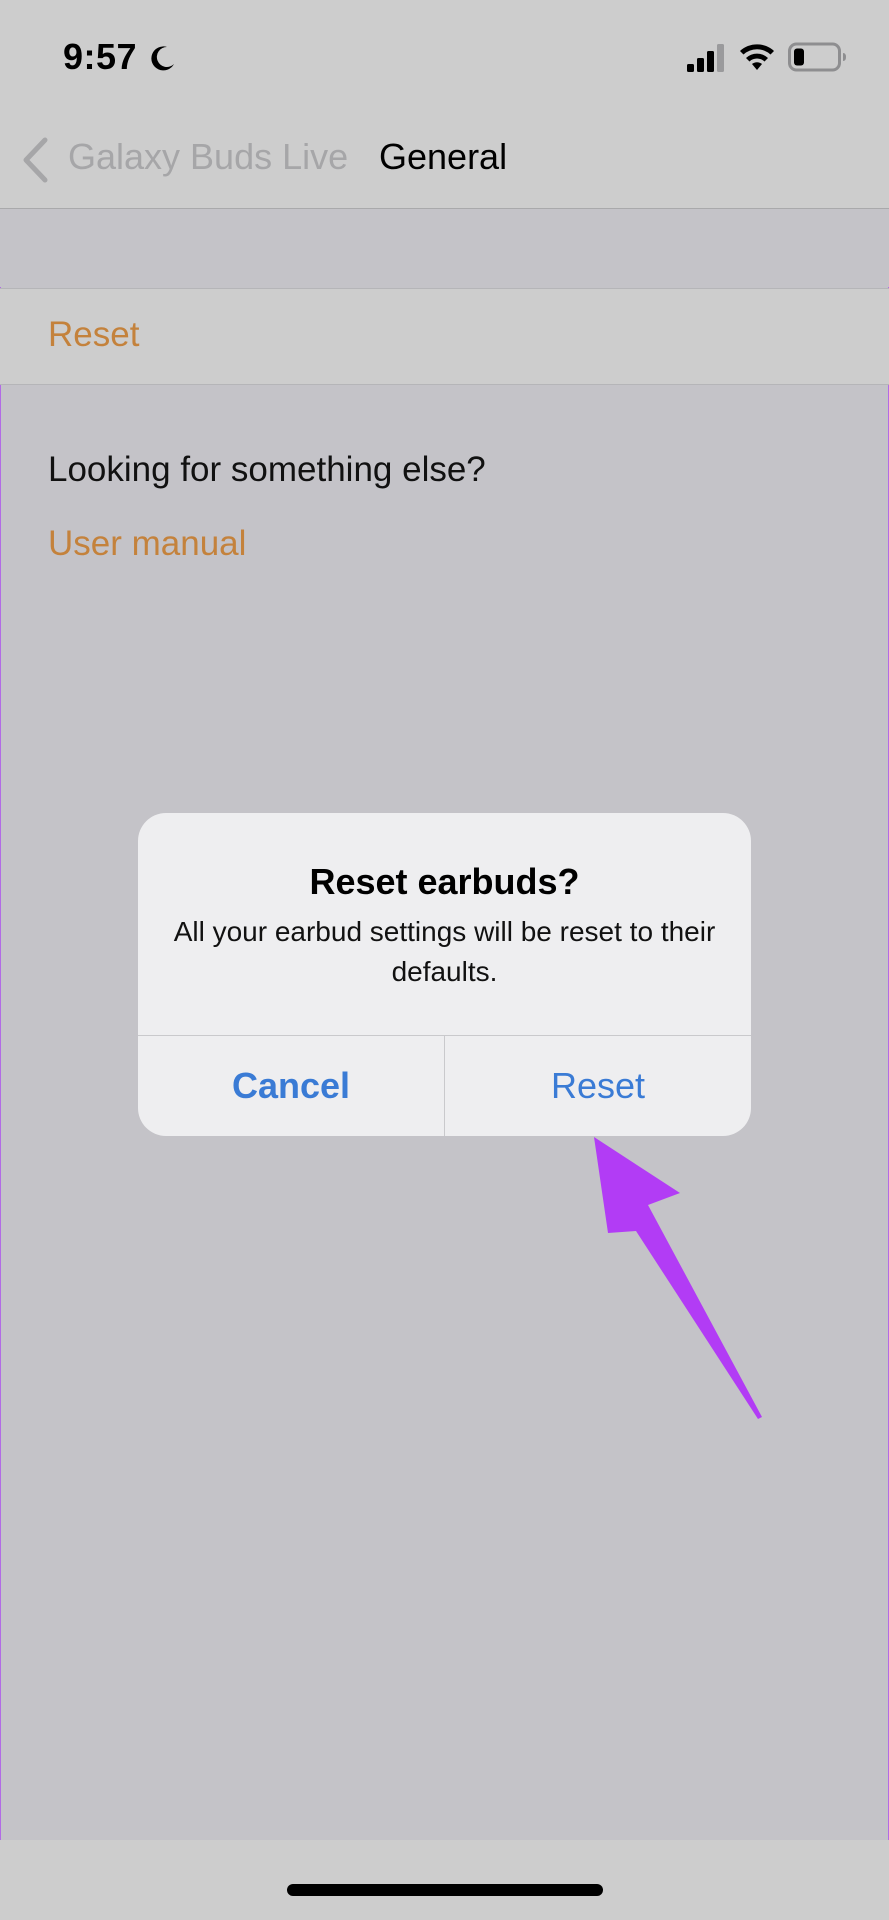  What do you see at coordinates (444, 1880) in the screenshot?
I see `bottom-bar` at bounding box center [444, 1880].